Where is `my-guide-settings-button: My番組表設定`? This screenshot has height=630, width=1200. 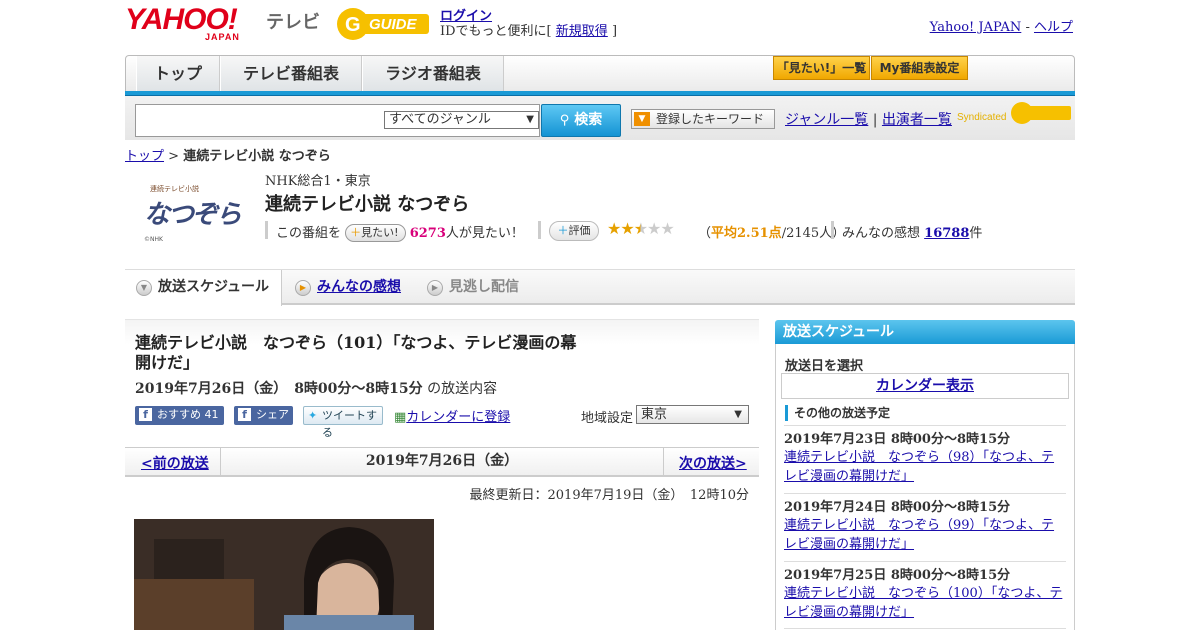
my-guide-settings-button: My番組表設定 is located at coordinates (919, 68).